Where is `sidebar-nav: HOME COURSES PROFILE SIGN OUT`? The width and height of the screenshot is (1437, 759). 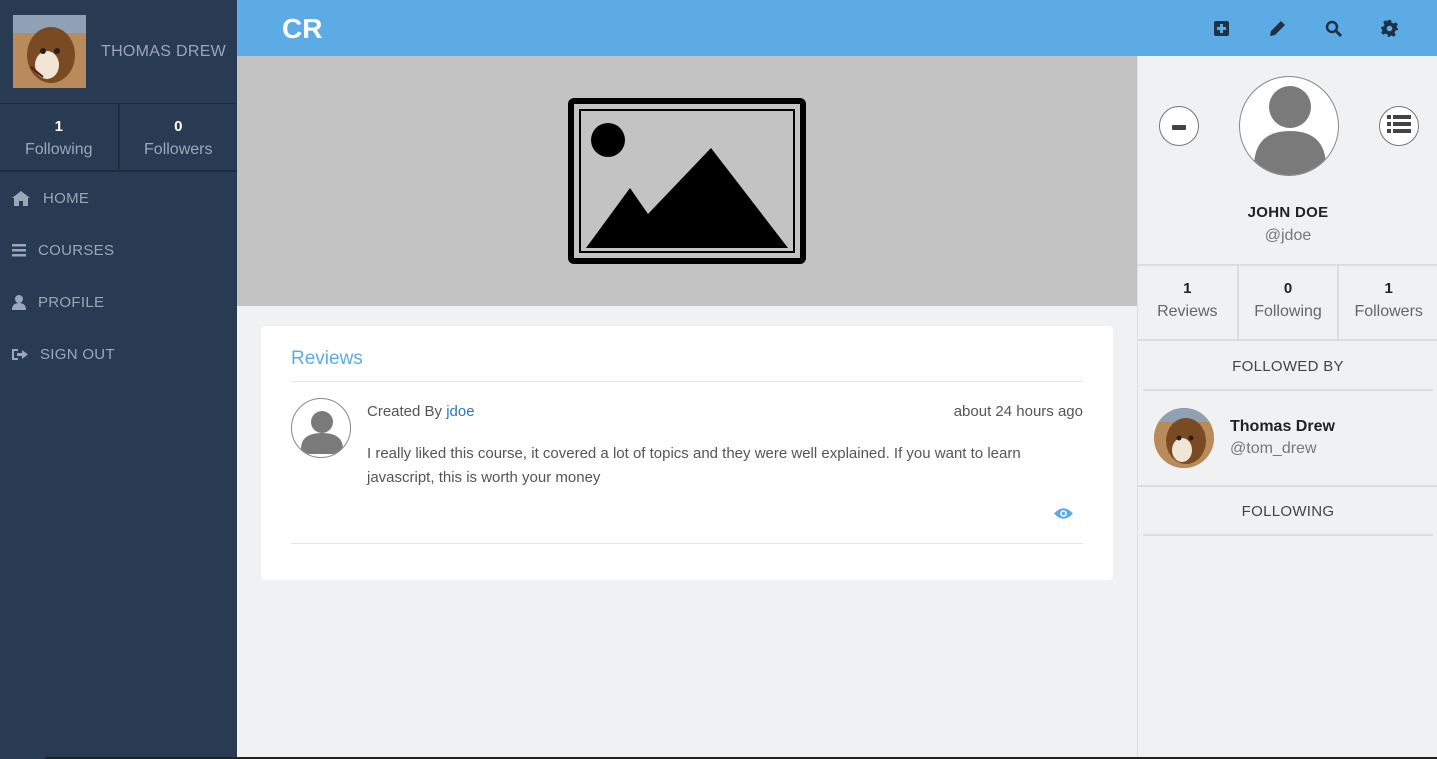
sidebar-nav: HOME COURSES PROFILE SIGN OUT is located at coordinates (118, 276).